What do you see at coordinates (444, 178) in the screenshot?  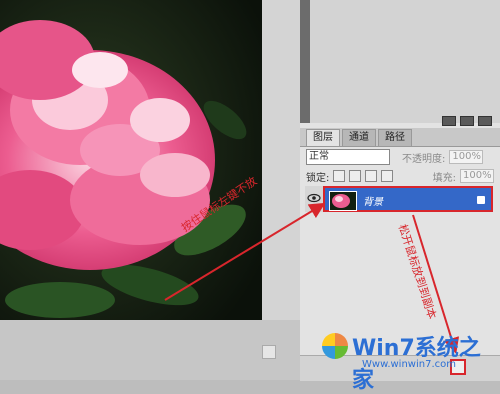 I see `fill-label: 填充:` at bounding box center [444, 178].